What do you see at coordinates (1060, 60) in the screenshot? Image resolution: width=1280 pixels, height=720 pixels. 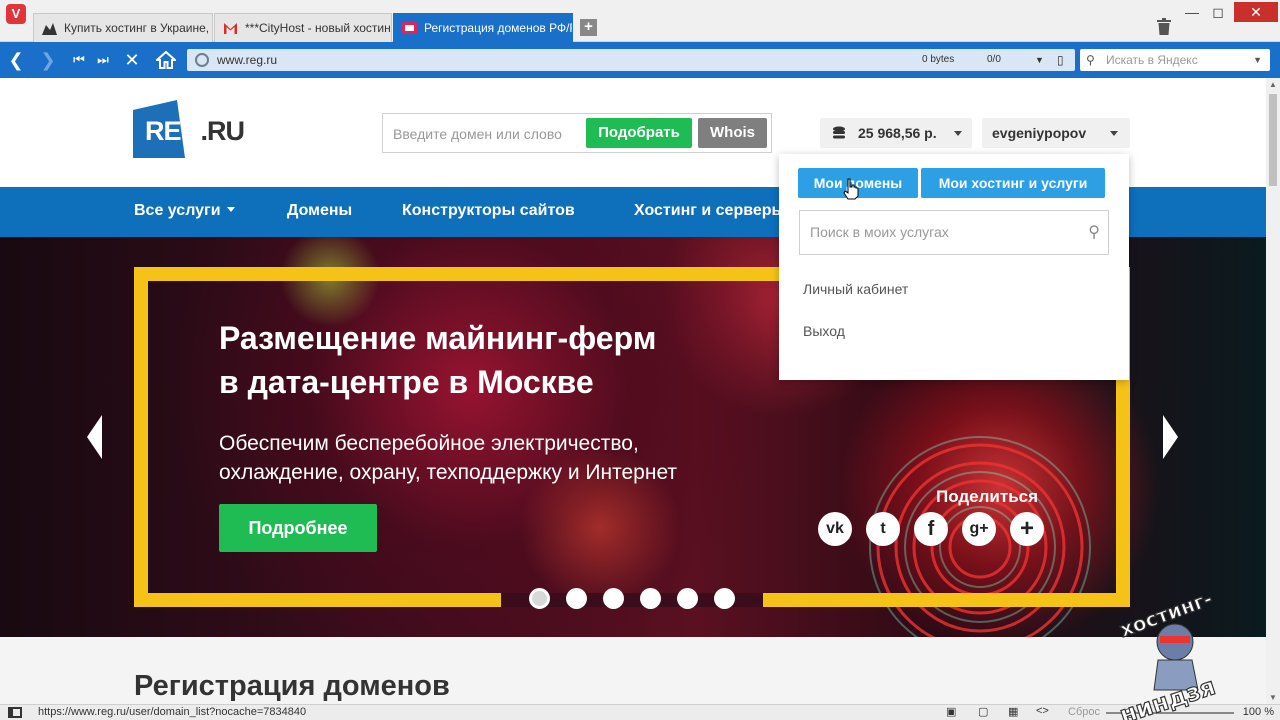 I see `bookmark-icon: ▯` at bounding box center [1060, 60].